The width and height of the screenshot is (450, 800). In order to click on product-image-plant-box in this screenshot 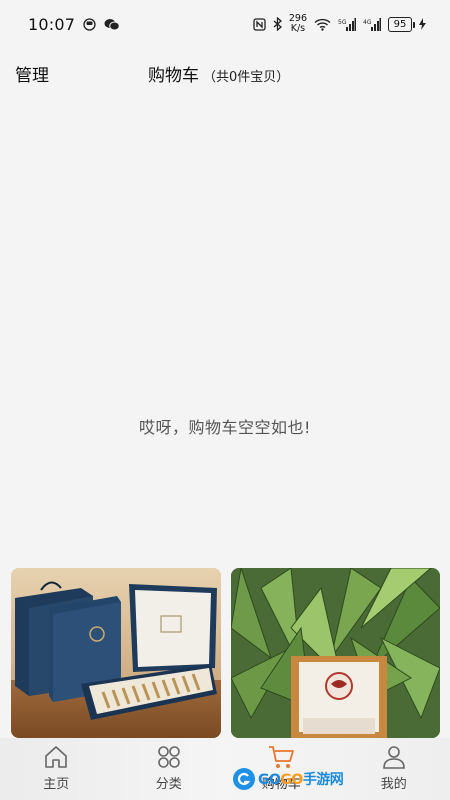, I will do `click(335, 653)`.